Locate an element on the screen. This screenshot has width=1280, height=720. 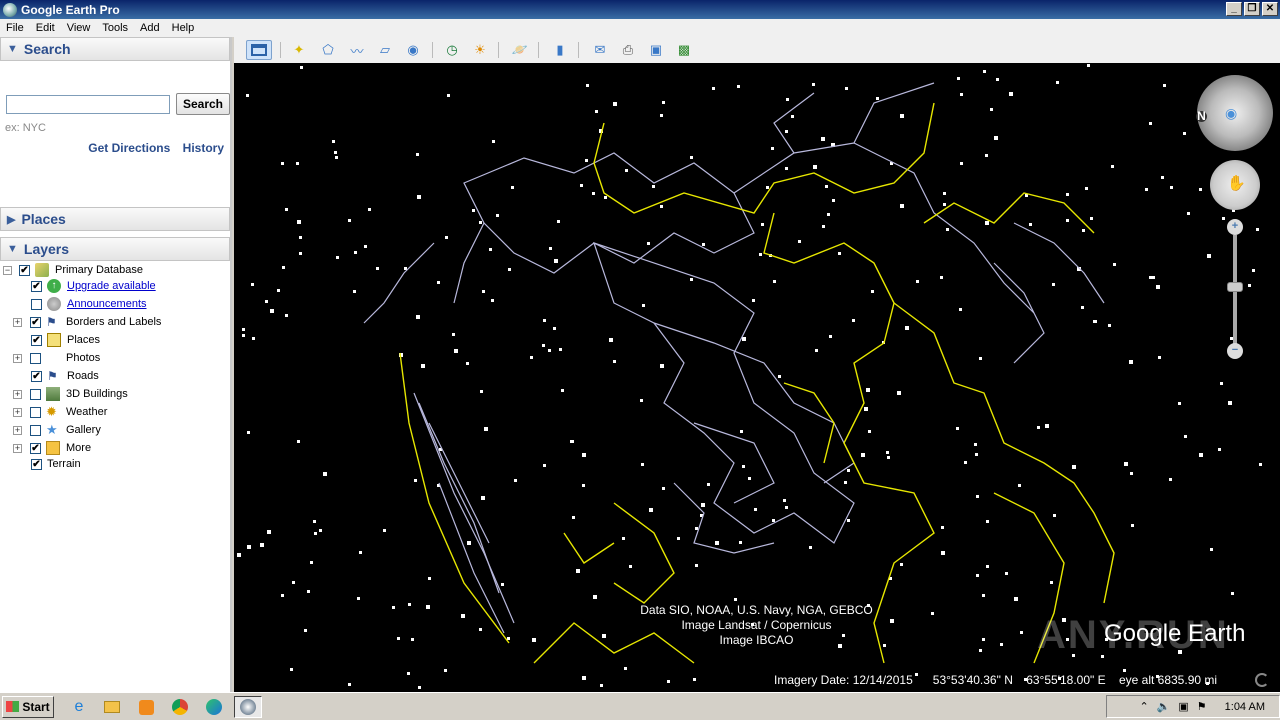
photos-icon is located at coordinates (53, 358).